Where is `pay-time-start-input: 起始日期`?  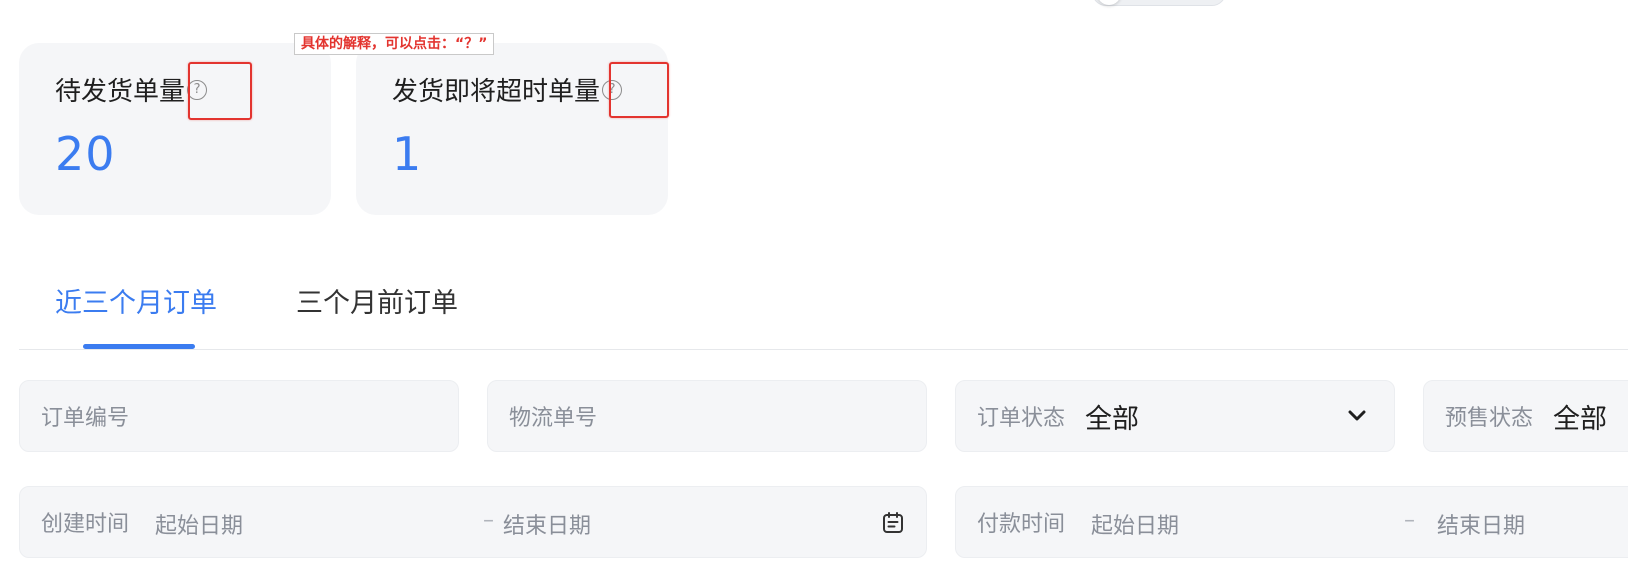
pay-time-start-input: 起始日期 is located at coordinates (1135, 524).